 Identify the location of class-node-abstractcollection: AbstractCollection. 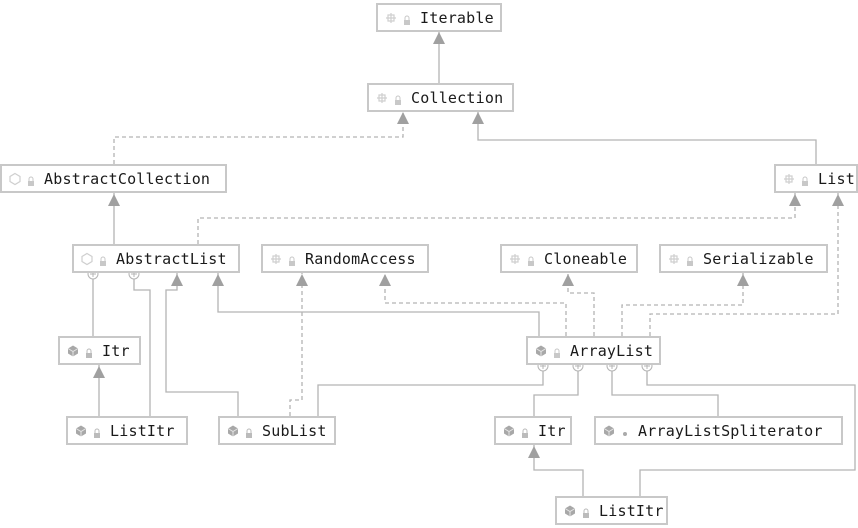
(113, 178).